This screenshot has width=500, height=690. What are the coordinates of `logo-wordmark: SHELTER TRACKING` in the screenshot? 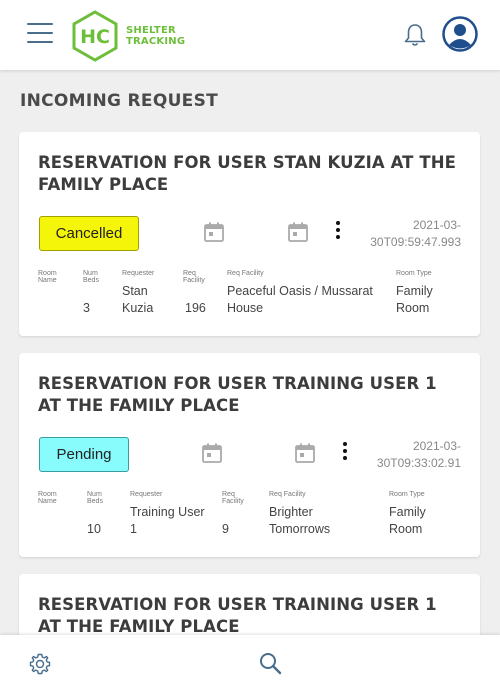 It's located at (155, 36).